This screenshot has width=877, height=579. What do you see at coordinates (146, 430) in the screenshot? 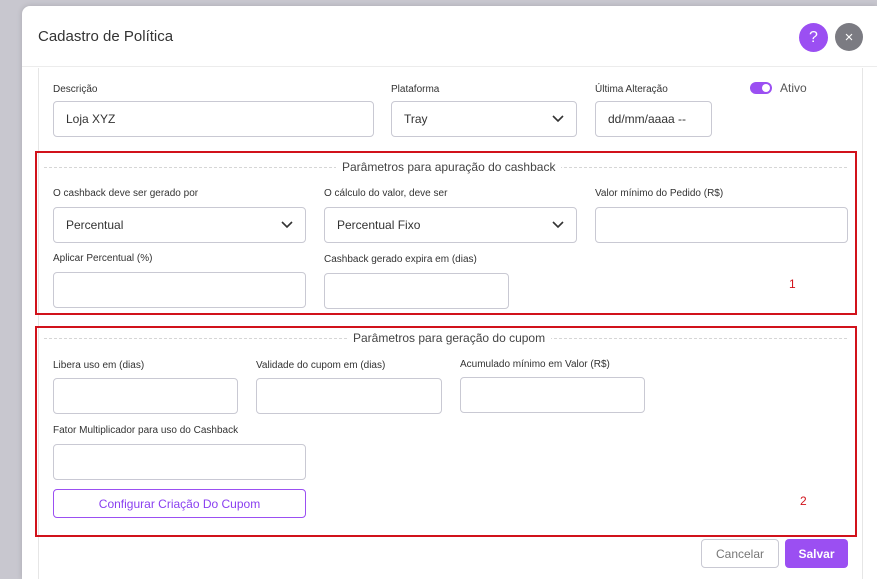
I see `fator-multiplicador-label: Fator Multiplicador para uso do Cashback` at bounding box center [146, 430].